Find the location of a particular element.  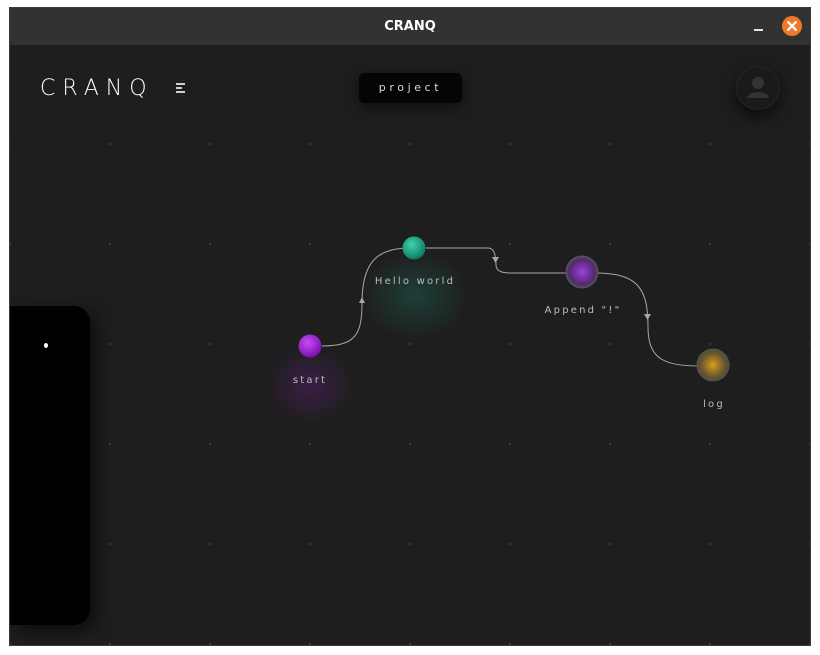

side-panel-handle is located at coordinates (46, 345).